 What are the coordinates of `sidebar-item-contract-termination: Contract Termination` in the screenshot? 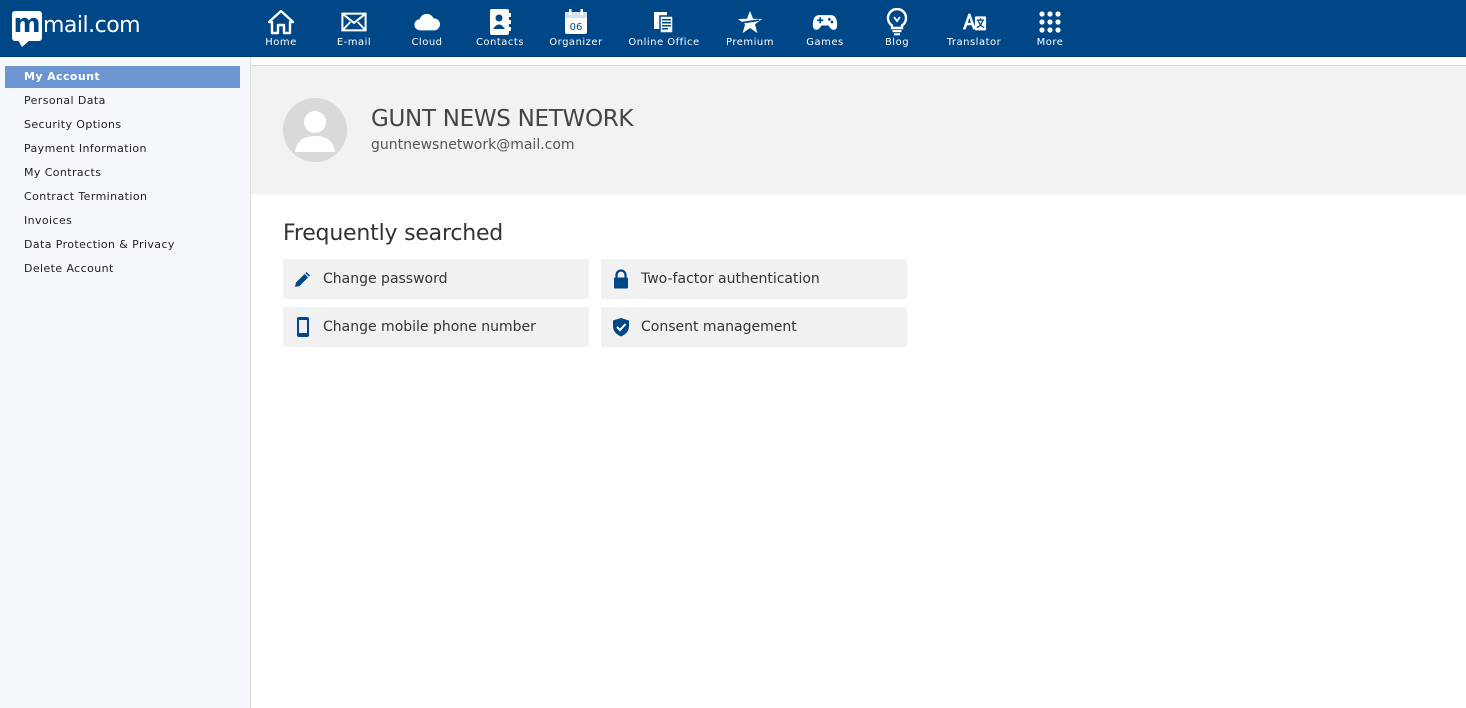 It's located at (122, 197).